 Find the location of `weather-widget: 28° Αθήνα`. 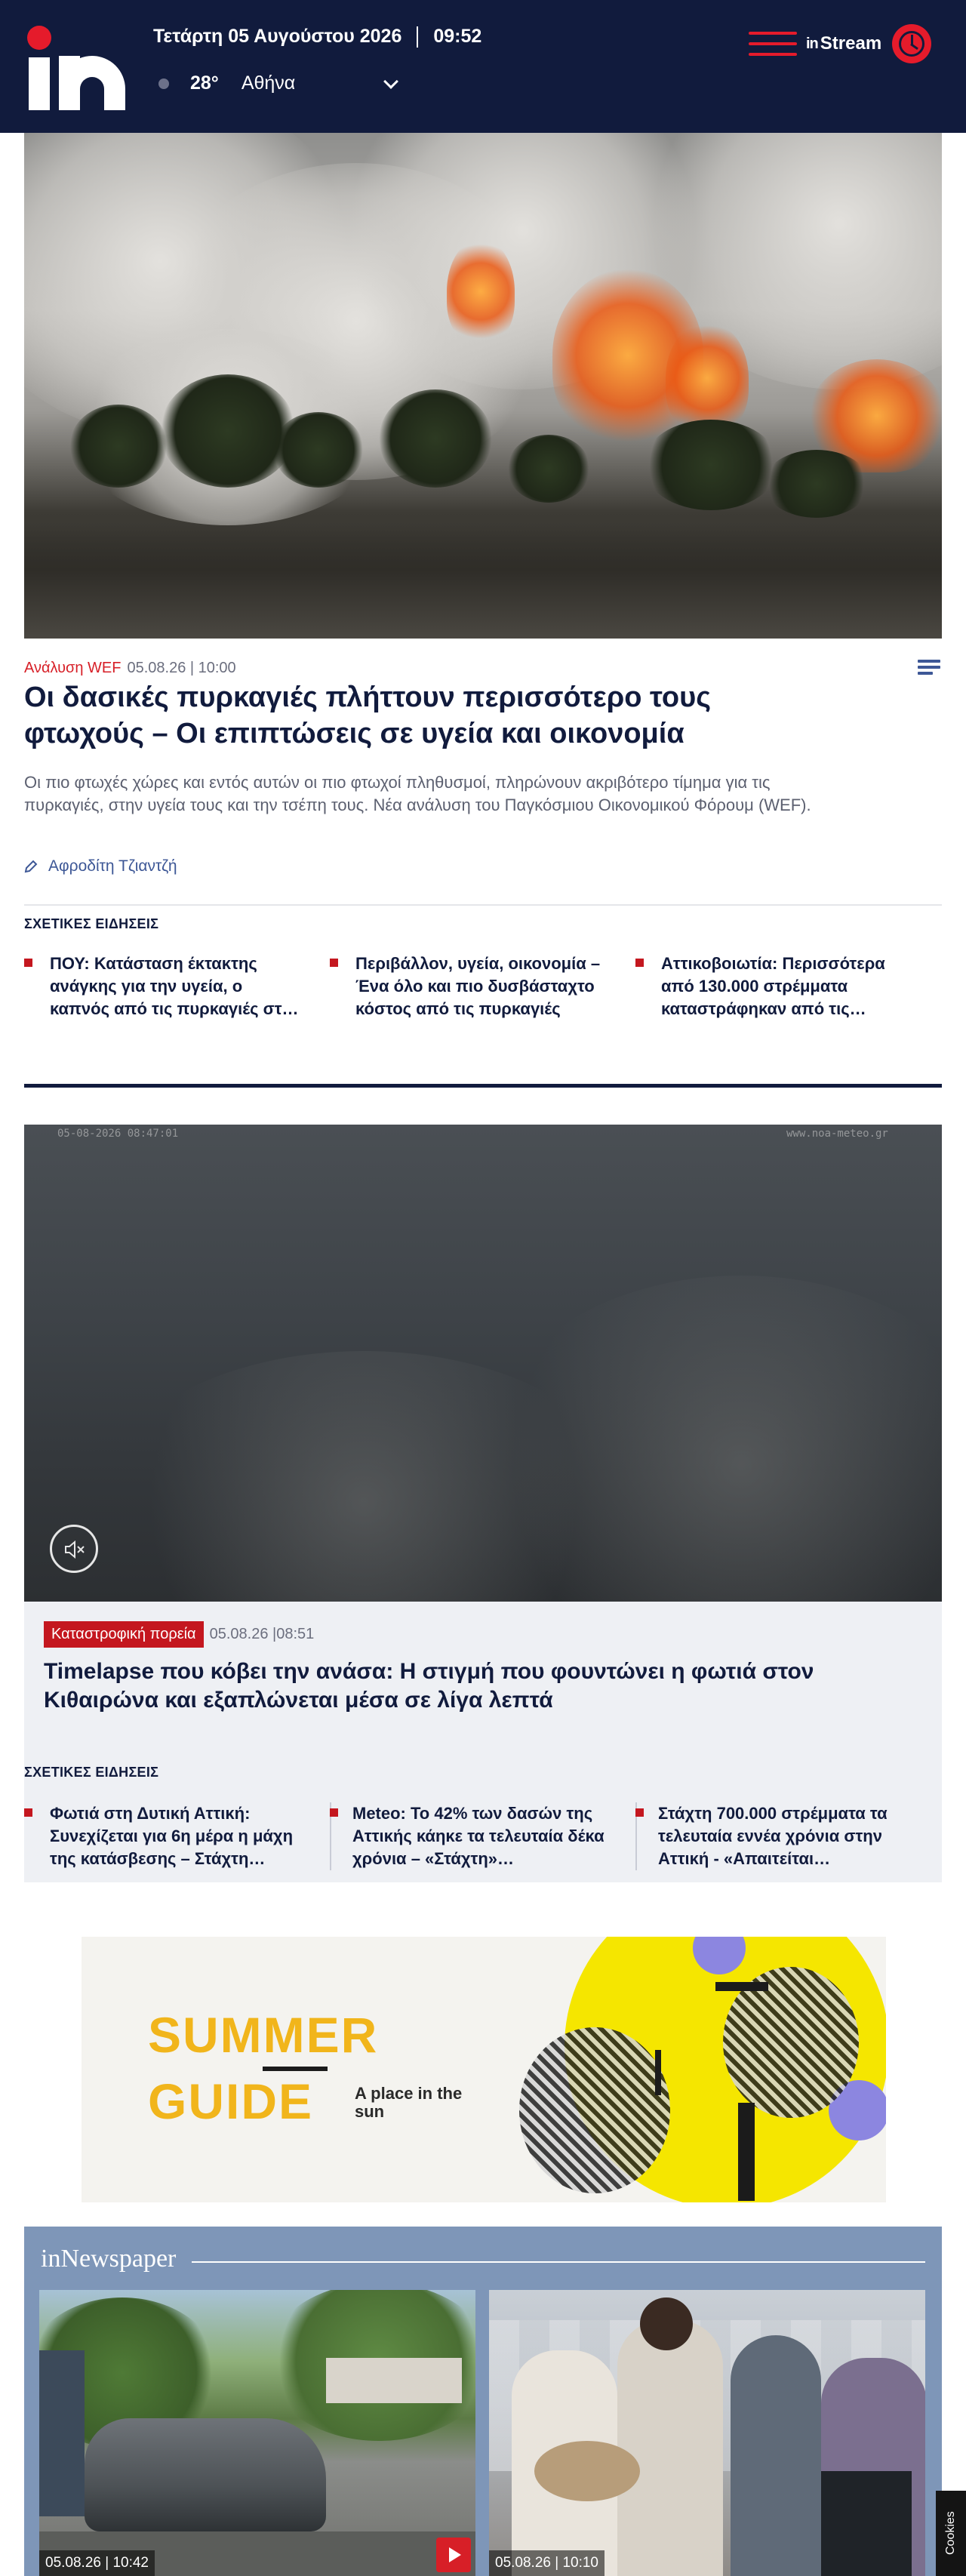

weather-widget: 28° Αθήνα is located at coordinates (278, 83).